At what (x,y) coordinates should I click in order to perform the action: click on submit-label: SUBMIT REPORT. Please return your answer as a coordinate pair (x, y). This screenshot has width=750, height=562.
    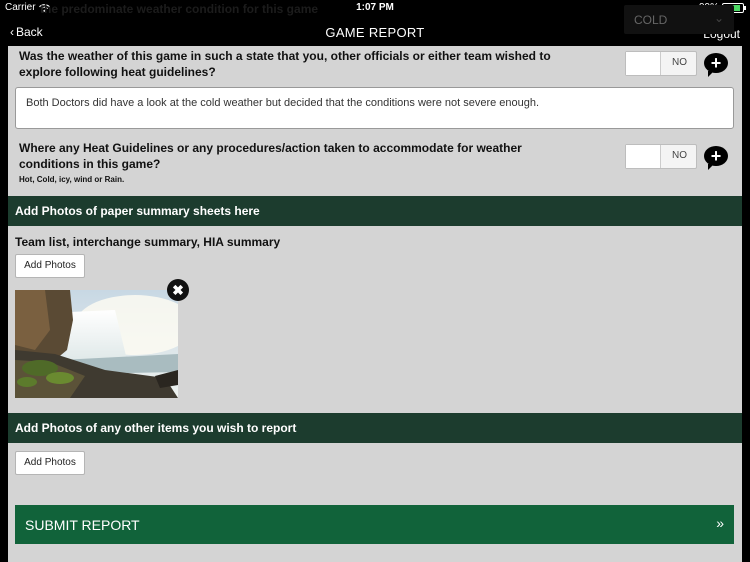
    Looking at the image, I should click on (82, 525).